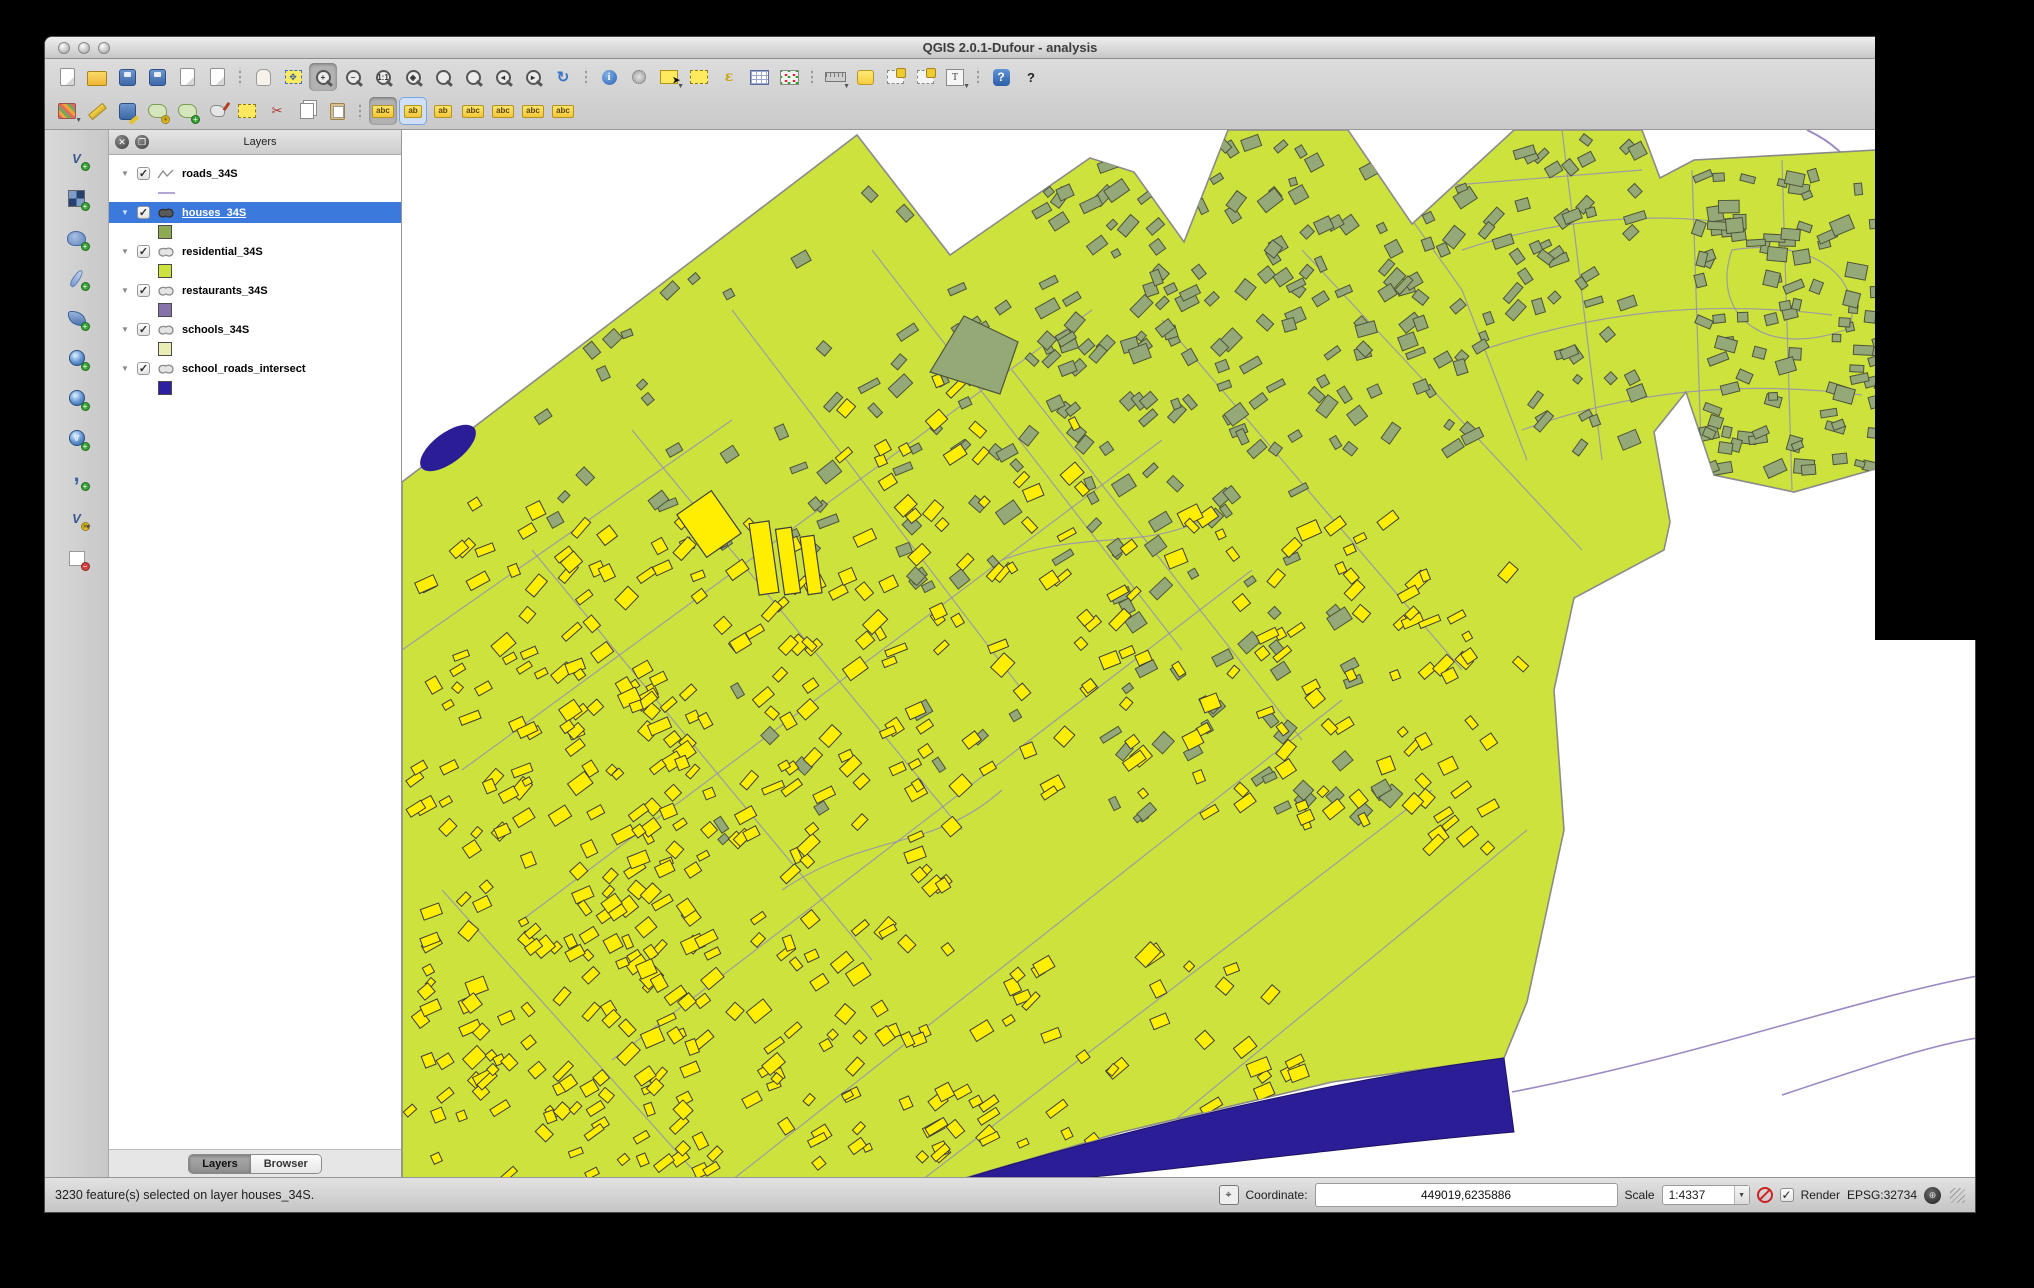  I want to click on chevron-down-icon: ▼, so click(1741, 1195).